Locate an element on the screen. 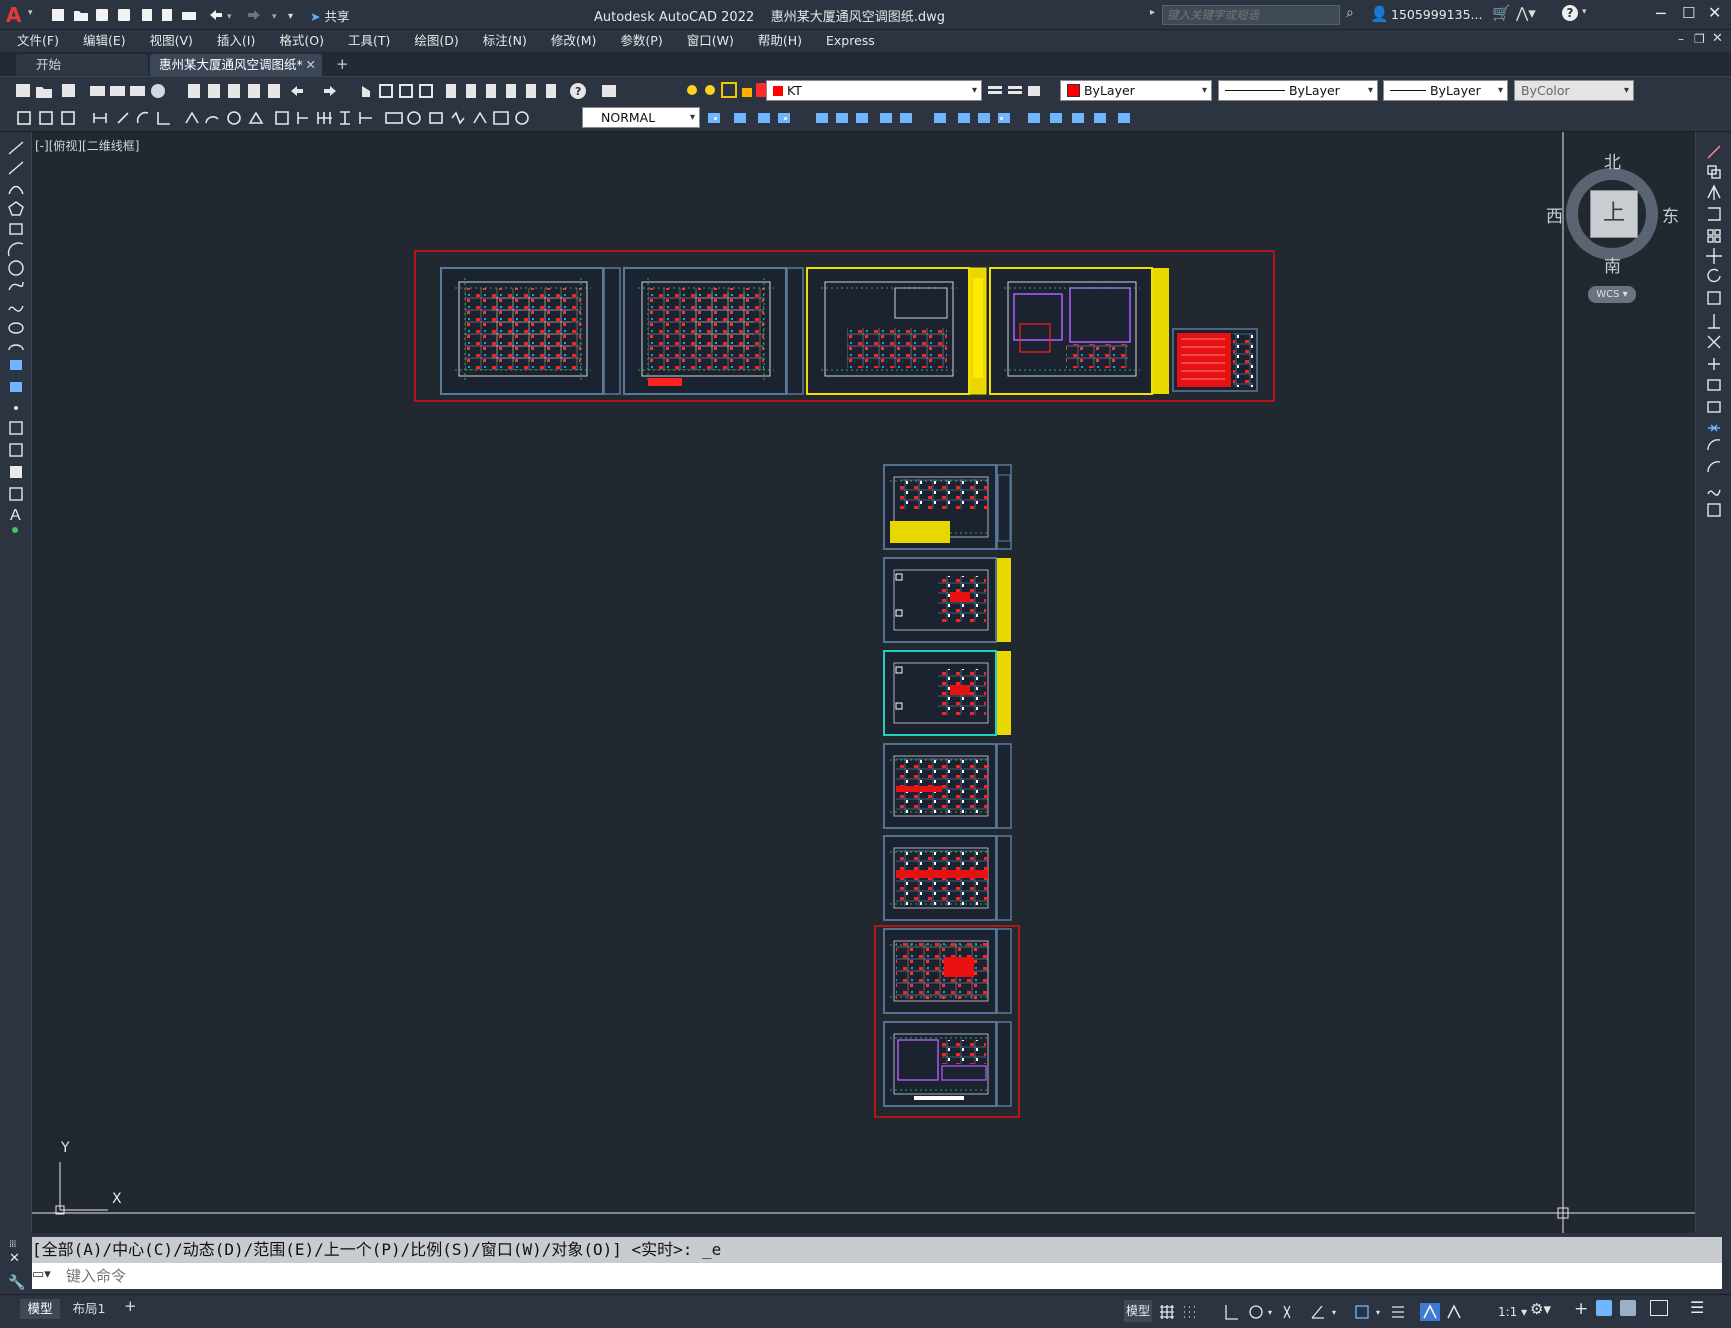 Image resolution: width=1731 pixels, height=1328 pixels. menu-draw: 绘图(D) is located at coordinates (436, 41).